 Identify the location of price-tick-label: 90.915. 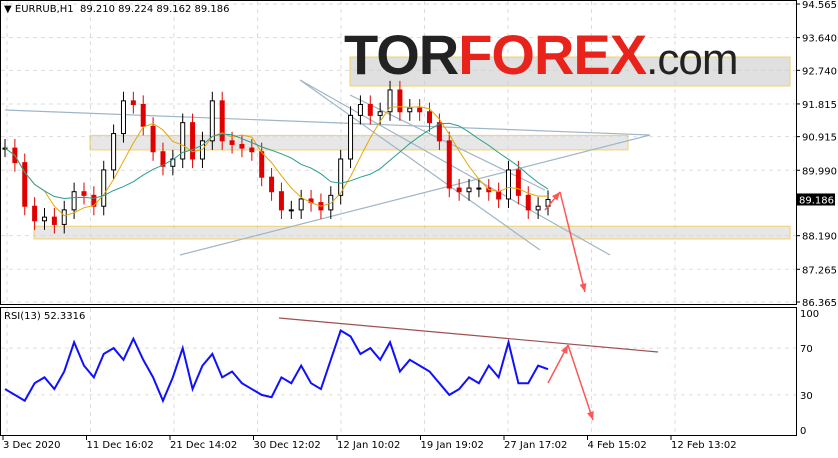
(819, 138).